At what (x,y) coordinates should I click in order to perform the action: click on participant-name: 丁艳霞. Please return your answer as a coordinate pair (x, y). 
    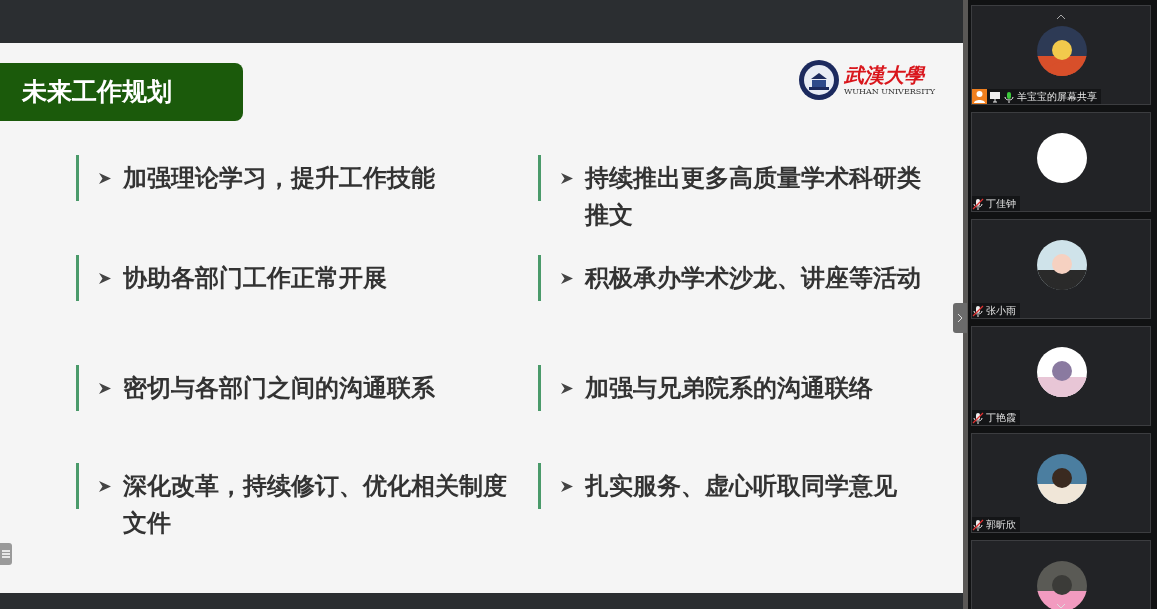
    Looking at the image, I should click on (1001, 417).